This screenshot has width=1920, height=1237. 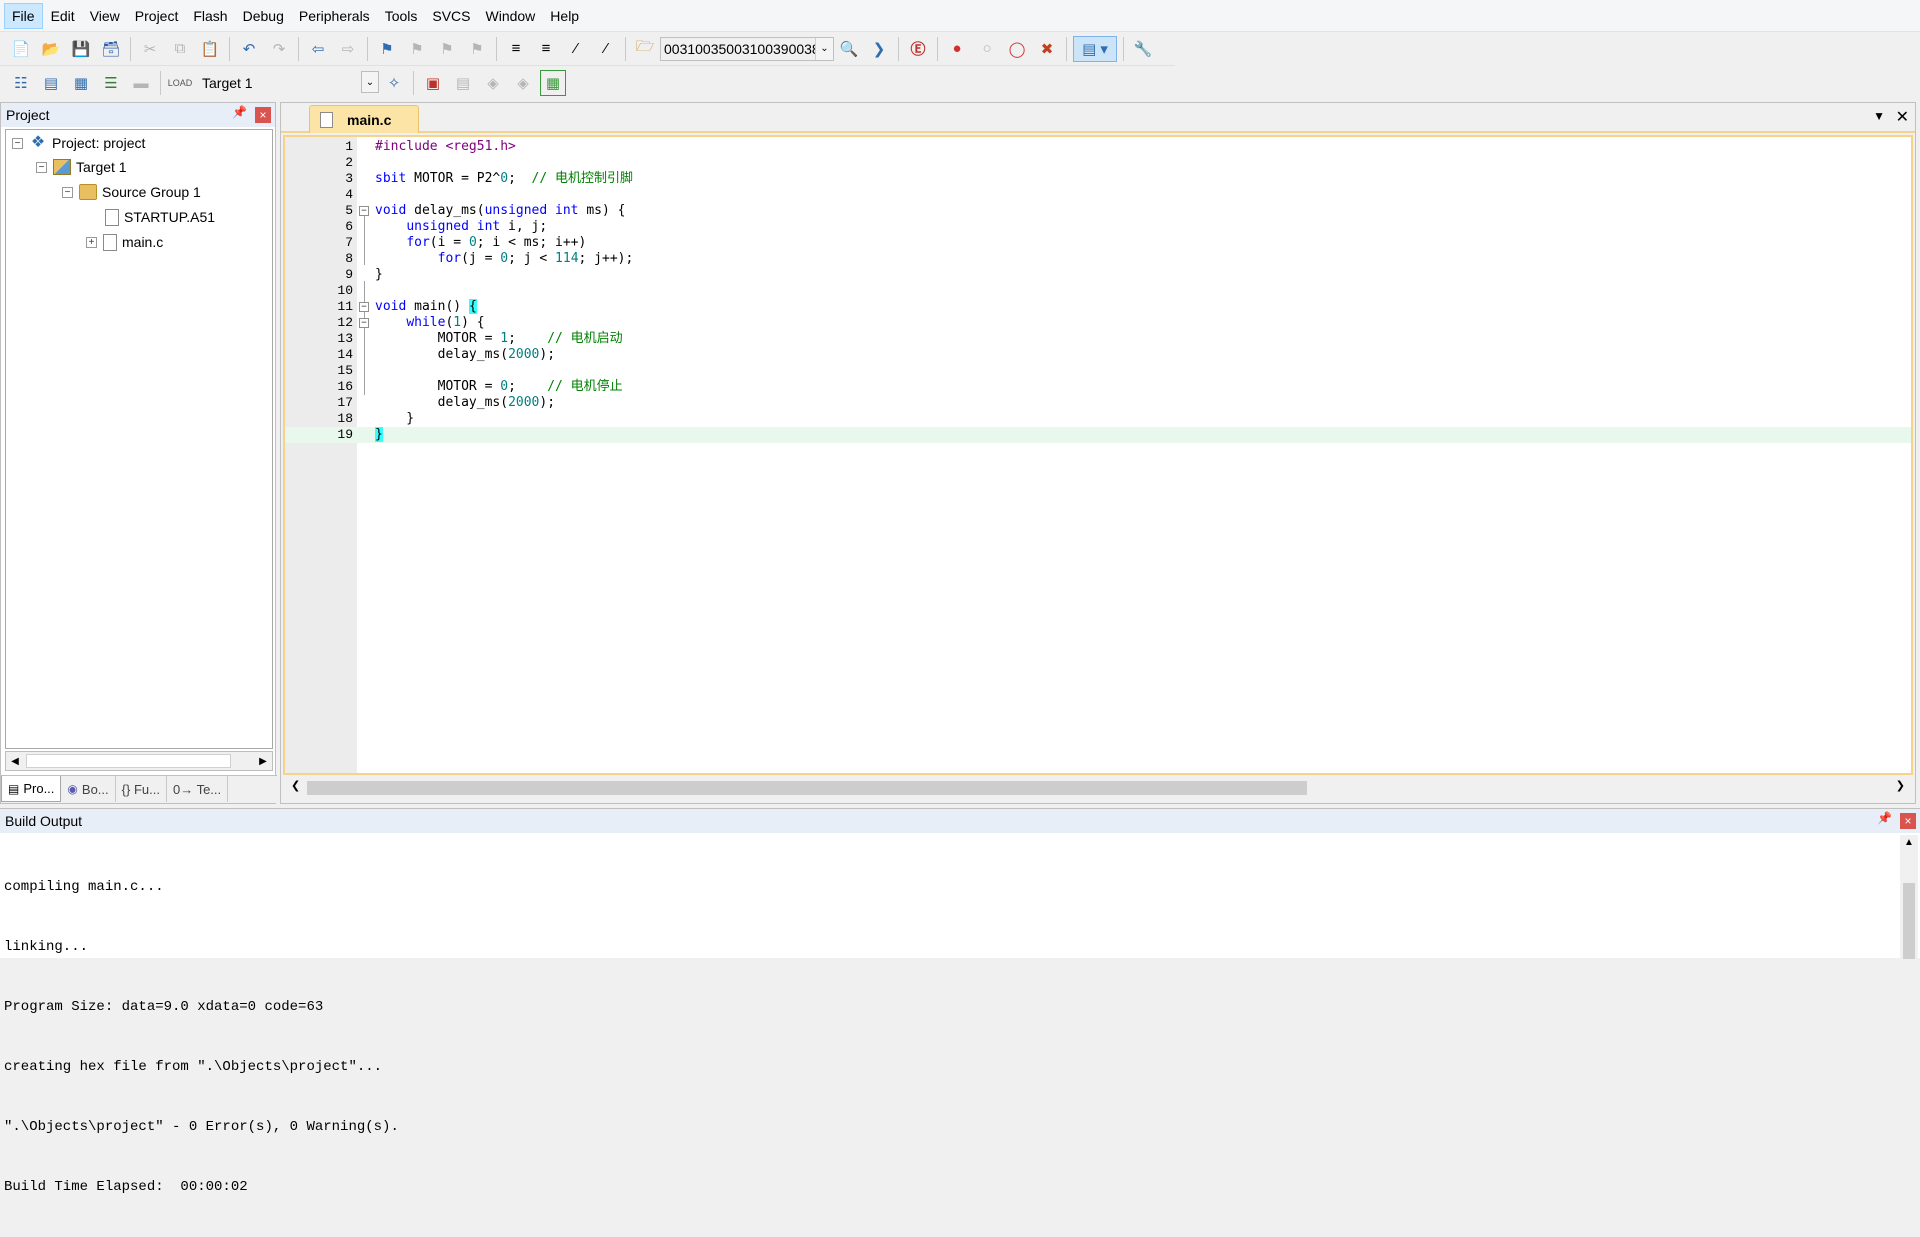 What do you see at coordinates (493, 83) in the screenshot?
I see `select-software-packs-icon: ◈` at bounding box center [493, 83].